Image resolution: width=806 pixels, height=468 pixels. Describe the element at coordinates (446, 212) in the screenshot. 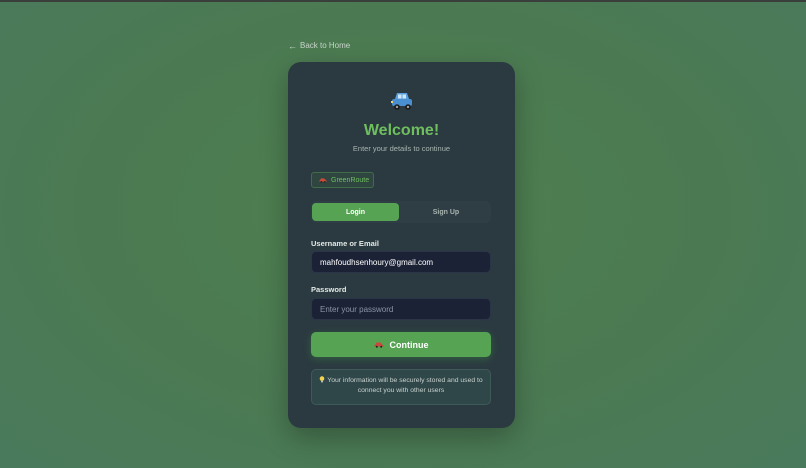

I see `tab-sign-up: Sign Up` at that location.